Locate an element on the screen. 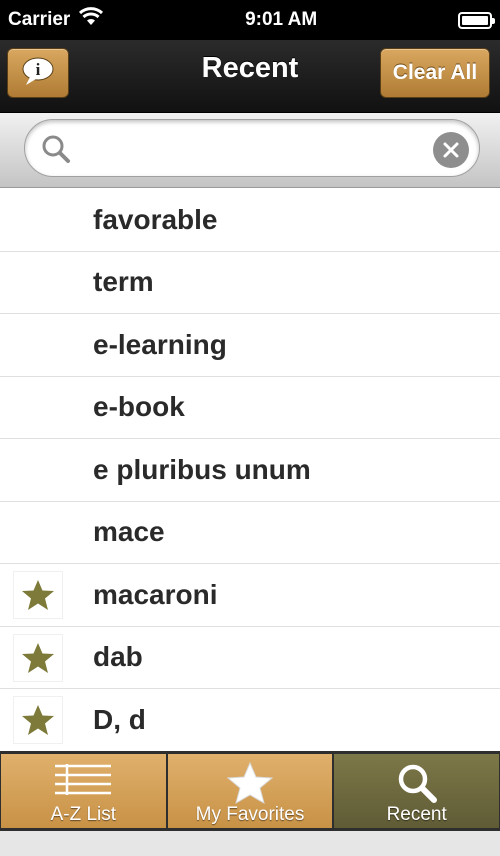 The image size is (500, 856). nav-bar: i Recent Clear All is located at coordinates (250, 76).